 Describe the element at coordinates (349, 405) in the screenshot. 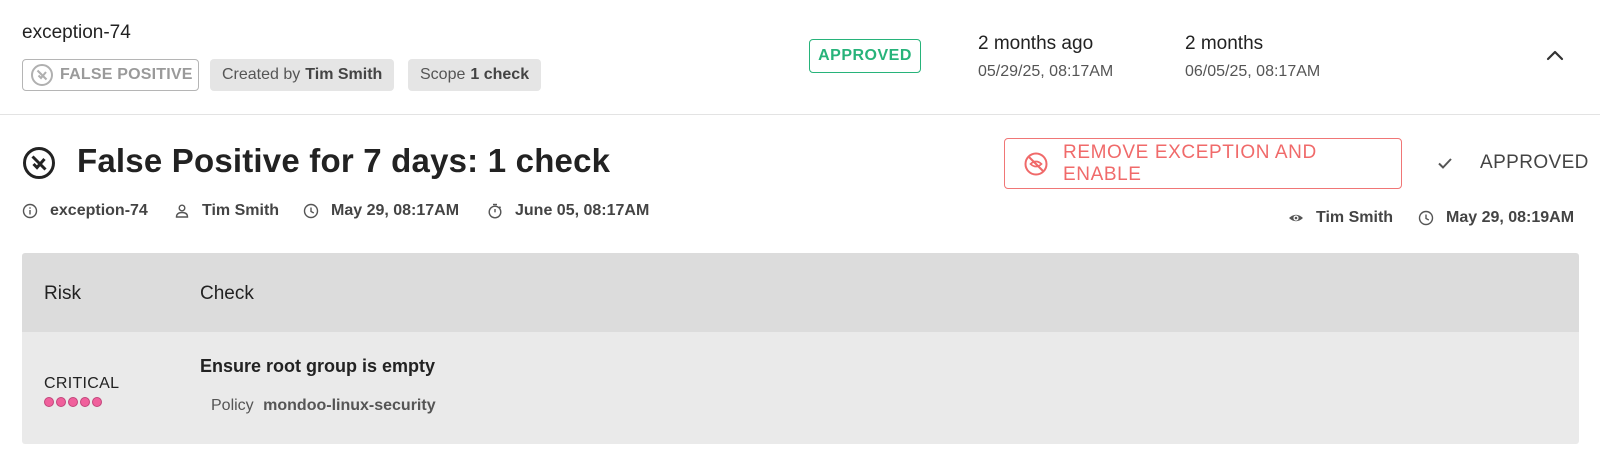

I see `policy-name: mondoo-linux-security` at that location.